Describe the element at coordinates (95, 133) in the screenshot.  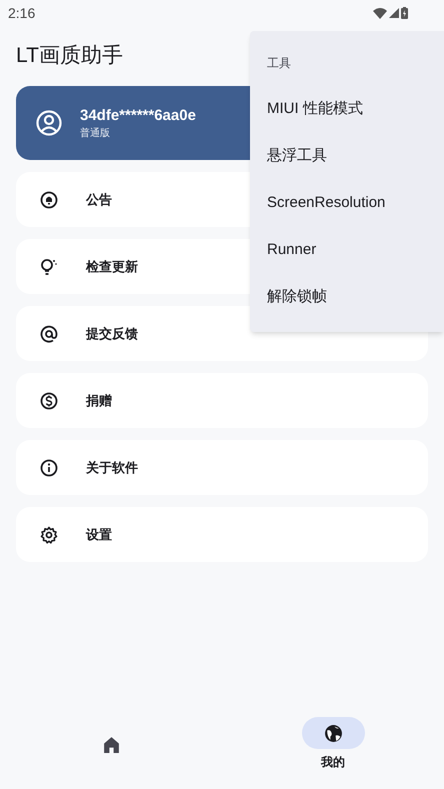
I see `account-plan: 普通版` at that location.